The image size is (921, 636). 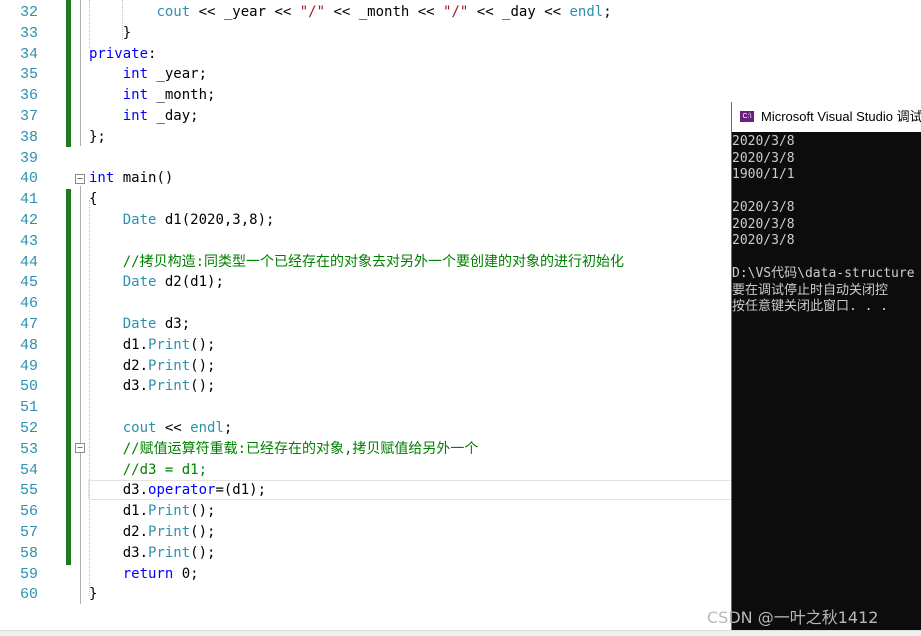 I want to click on code-text: {, so click(x=93, y=199).